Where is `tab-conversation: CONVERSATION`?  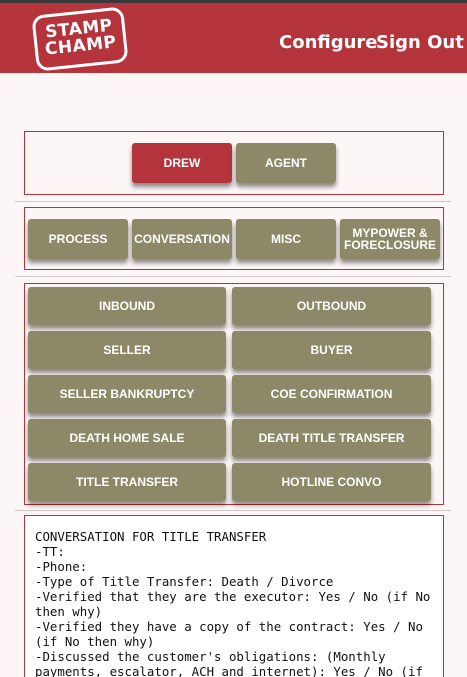 tab-conversation: CONVERSATION is located at coordinates (182, 239).